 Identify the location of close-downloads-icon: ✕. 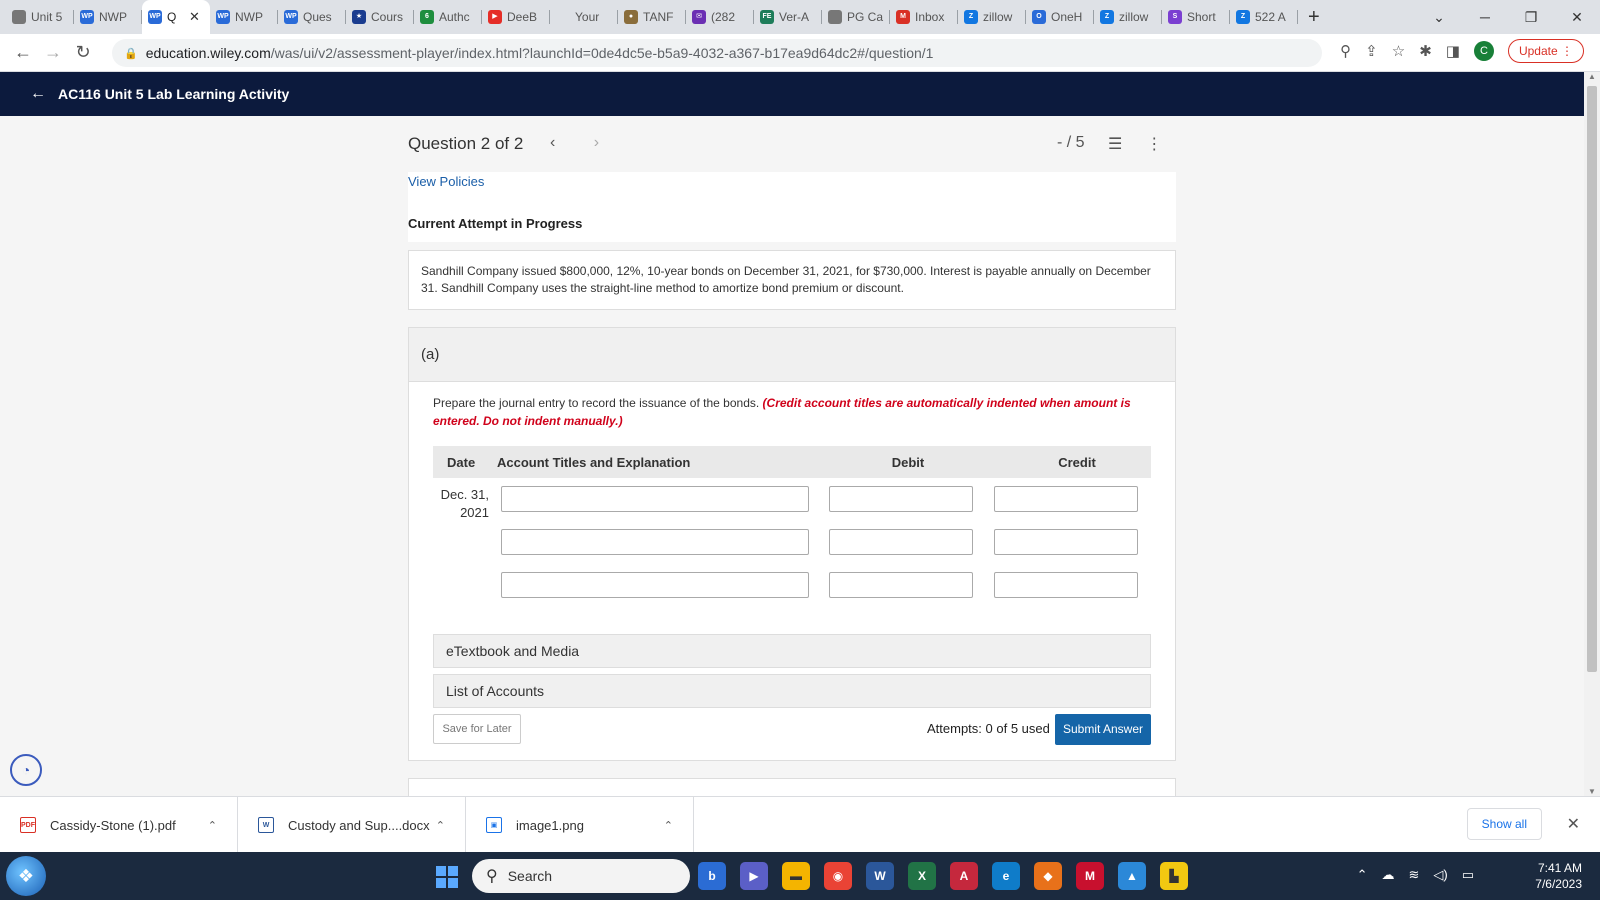
(1573, 824).